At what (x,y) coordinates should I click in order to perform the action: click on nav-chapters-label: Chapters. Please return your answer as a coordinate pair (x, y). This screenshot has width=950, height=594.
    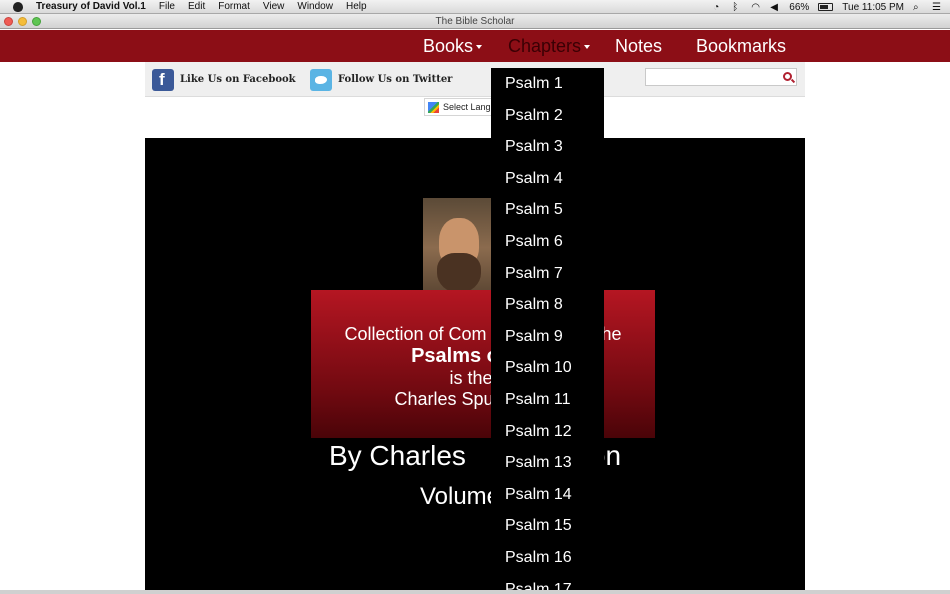
    Looking at the image, I should click on (545, 46).